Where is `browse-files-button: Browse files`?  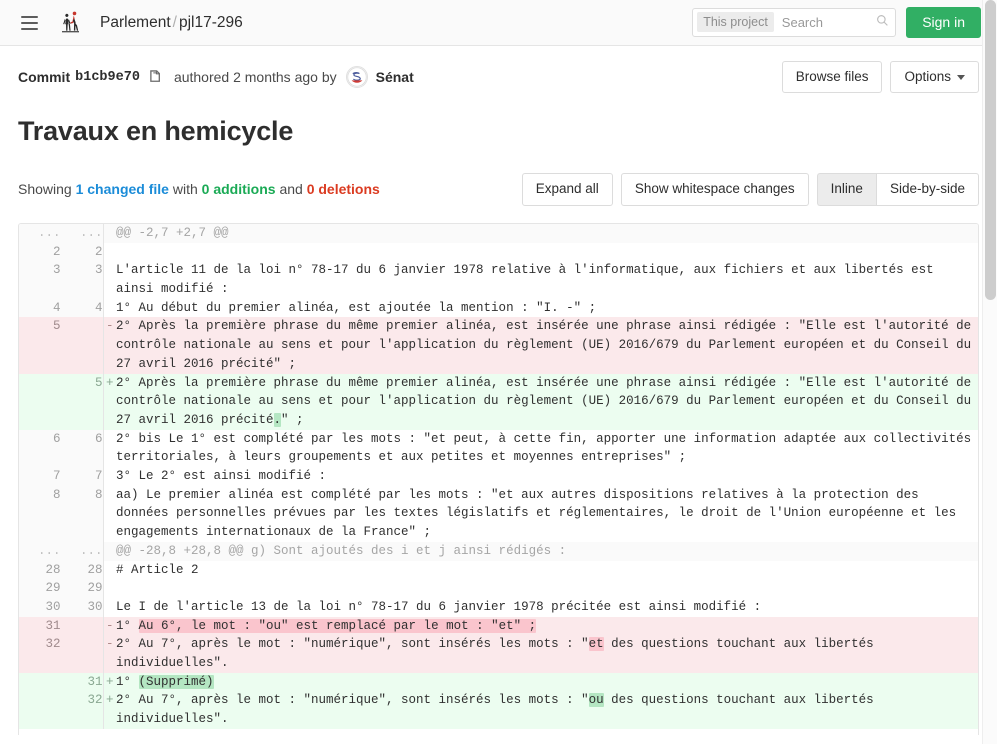
browse-files-button: Browse files is located at coordinates (832, 77).